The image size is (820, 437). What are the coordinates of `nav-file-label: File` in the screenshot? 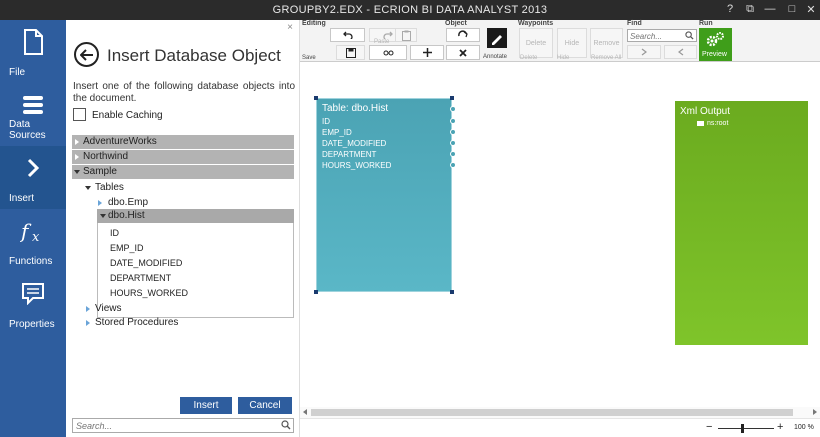 It's located at (17, 72).